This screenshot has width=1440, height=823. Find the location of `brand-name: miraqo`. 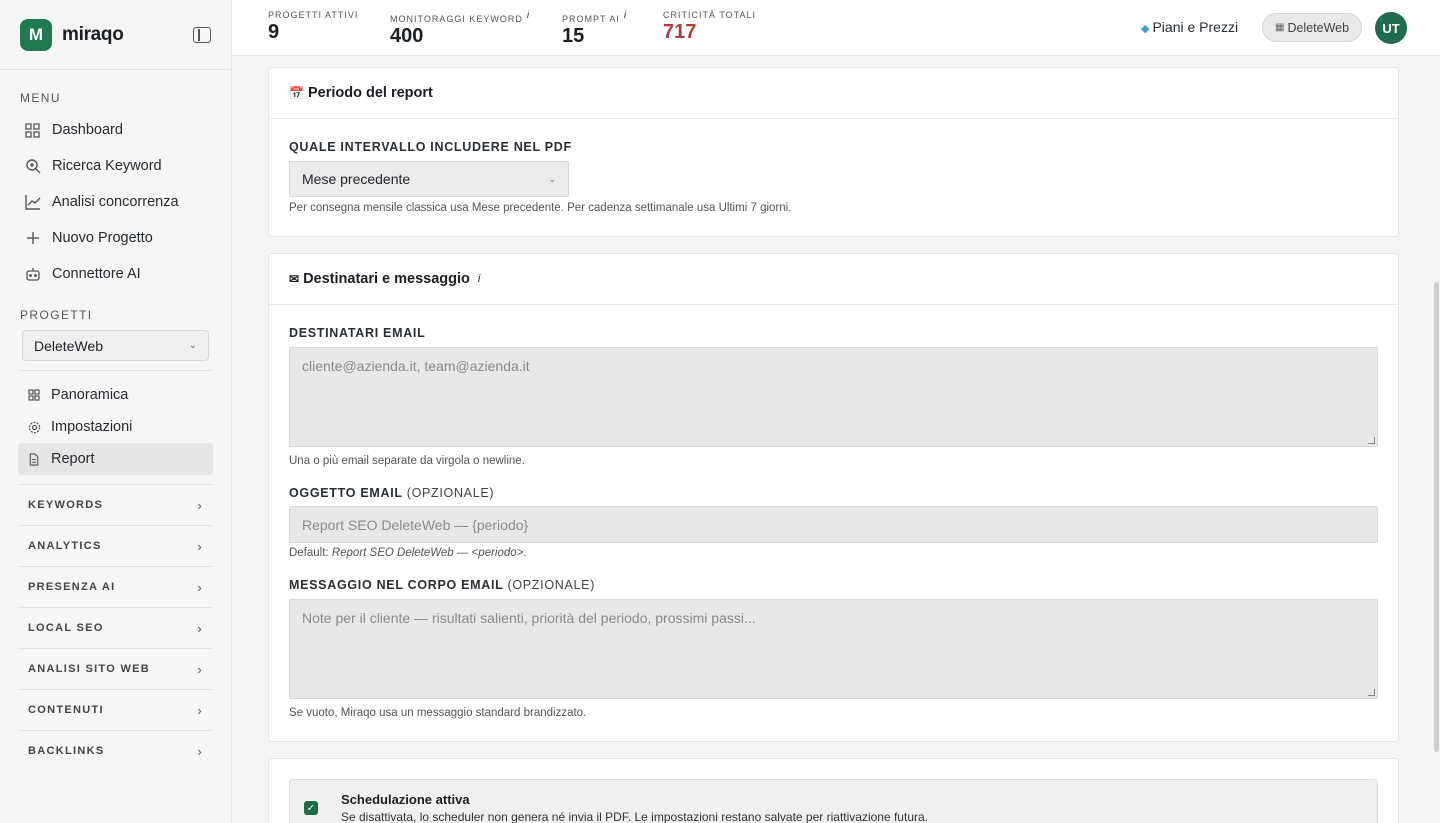

brand-name: miraqo is located at coordinates (93, 35).